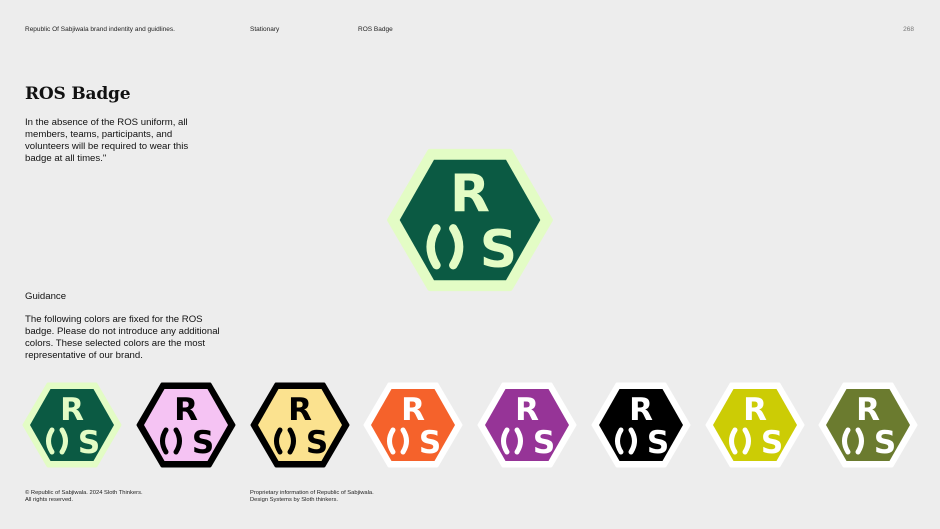  What do you see at coordinates (49, 500) in the screenshot?
I see `rights-line: All rights reserved.` at bounding box center [49, 500].